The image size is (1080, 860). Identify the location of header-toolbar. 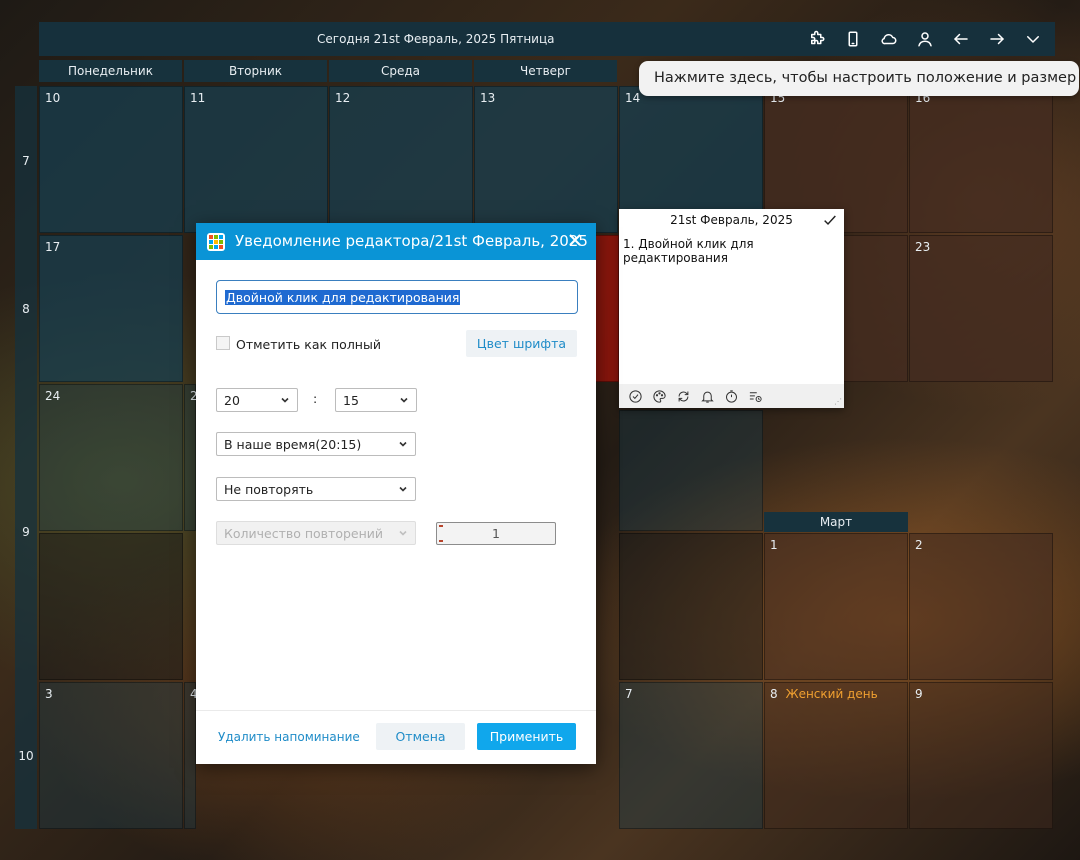
(925, 39).